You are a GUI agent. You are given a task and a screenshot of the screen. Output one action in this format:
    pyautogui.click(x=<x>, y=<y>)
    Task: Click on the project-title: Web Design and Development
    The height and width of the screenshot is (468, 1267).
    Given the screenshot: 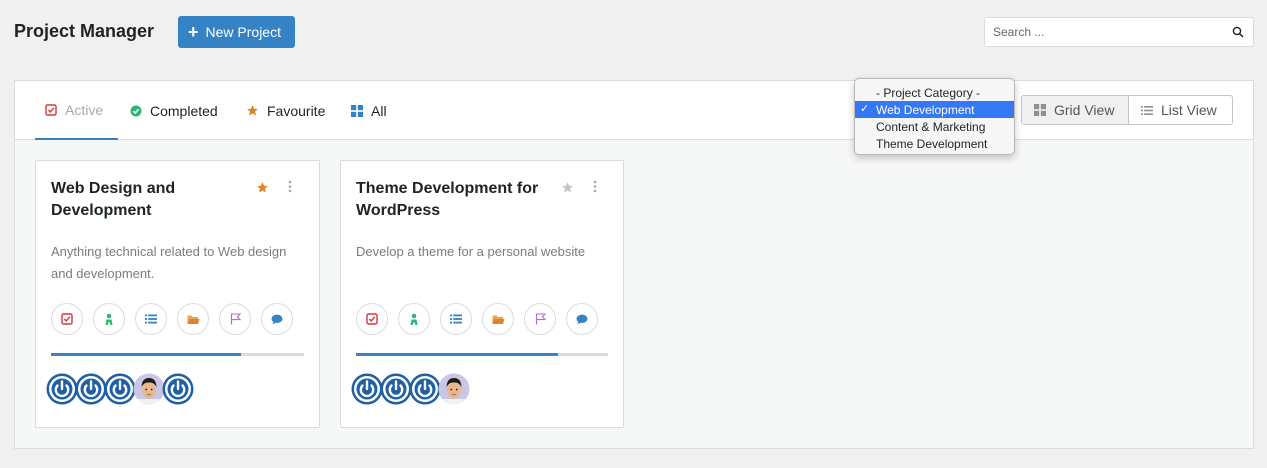 What is the action you would take?
    pyautogui.click(x=146, y=200)
    